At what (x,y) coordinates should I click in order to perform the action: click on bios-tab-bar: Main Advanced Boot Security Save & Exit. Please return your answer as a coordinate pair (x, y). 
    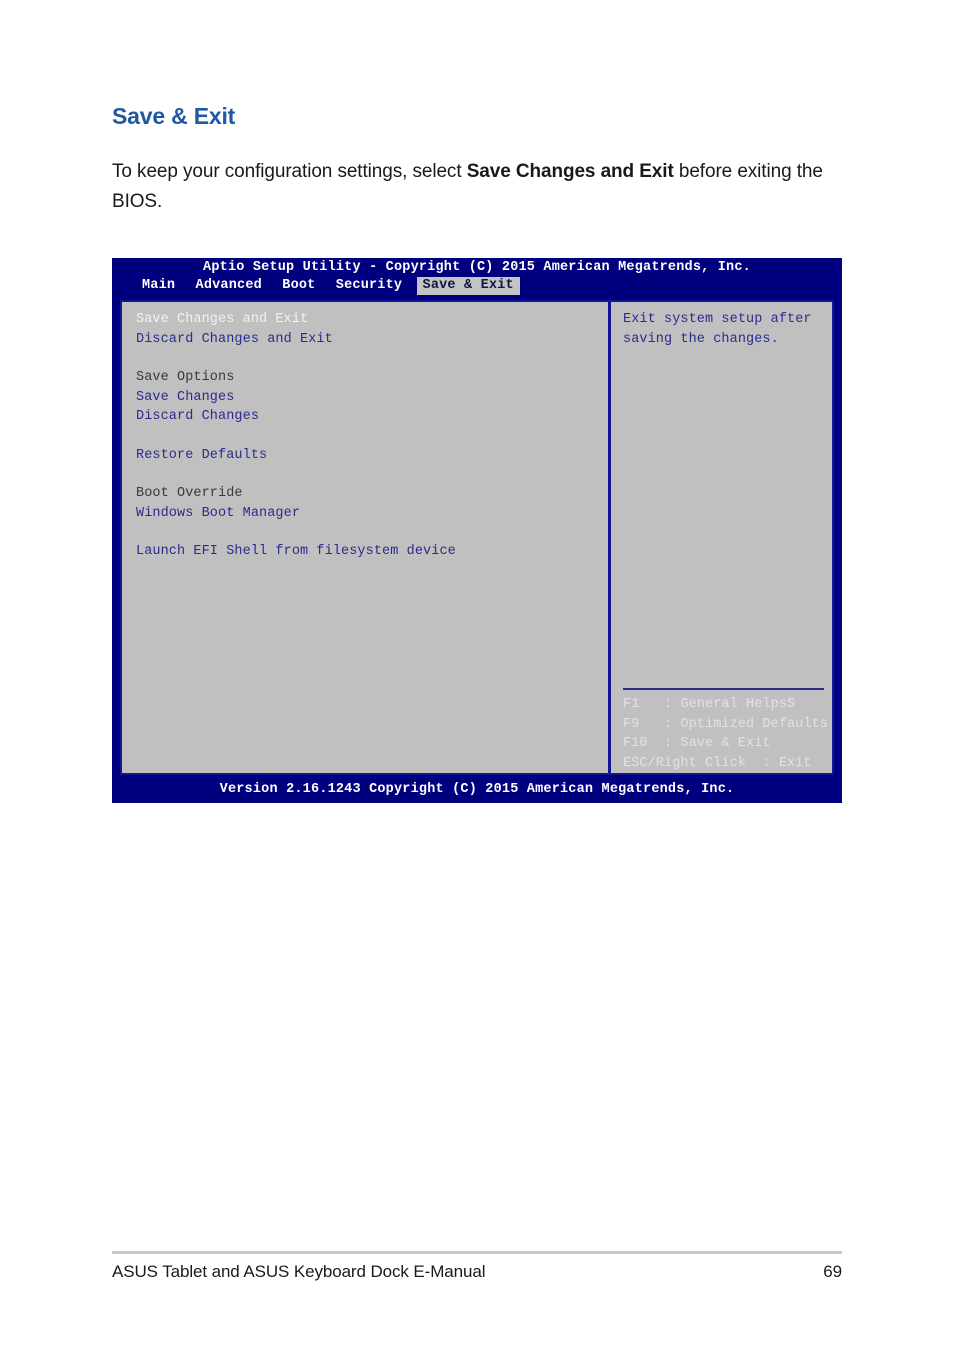
    Looking at the image, I should click on (477, 286).